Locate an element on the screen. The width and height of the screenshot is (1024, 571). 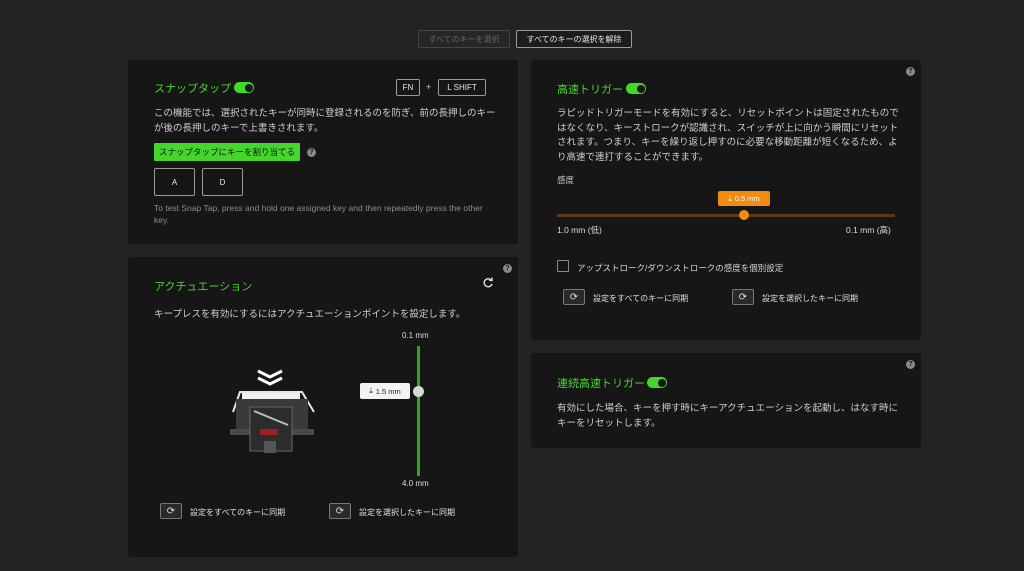
actuation-top-label: 0.1 mm is located at coordinates (415, 335).